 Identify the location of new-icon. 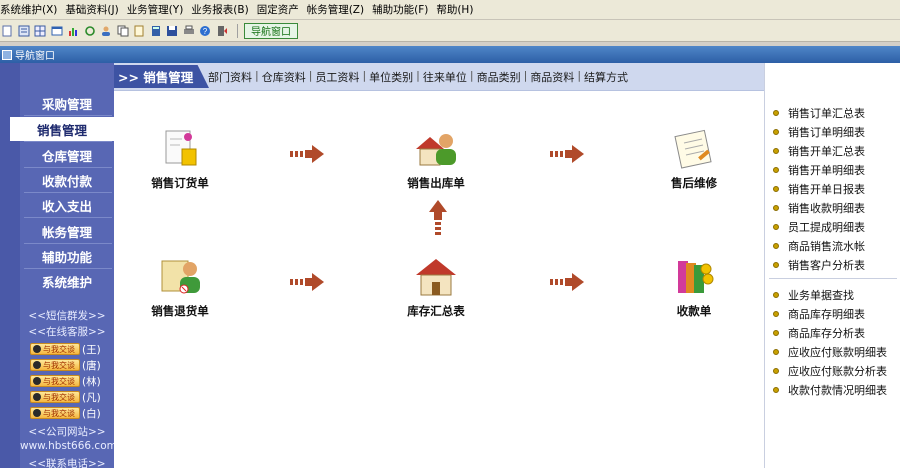
(7, 31).